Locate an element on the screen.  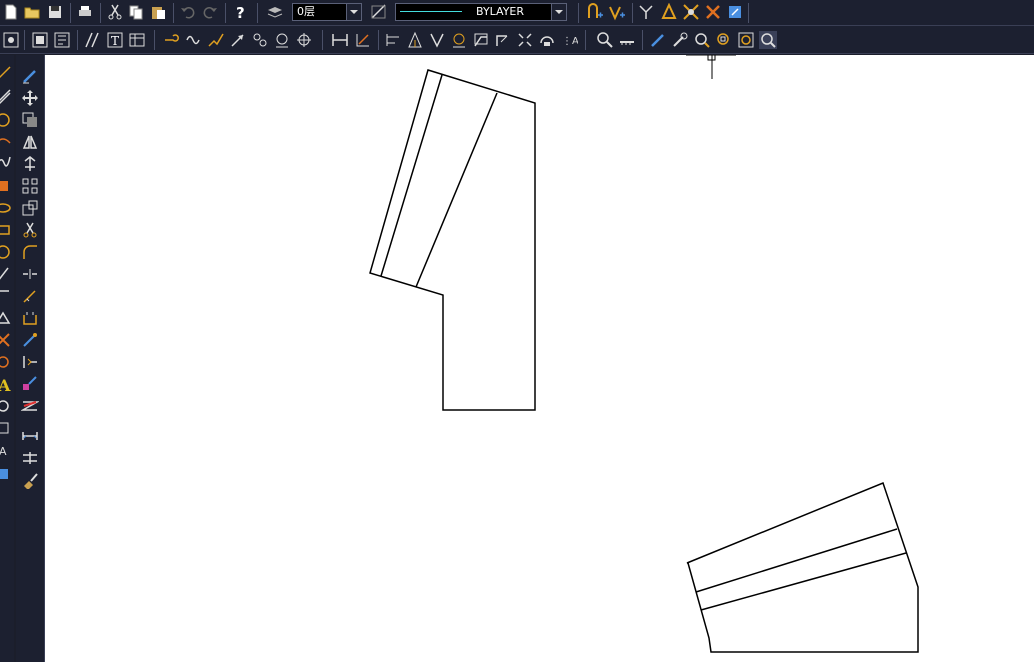
tolerance-icon is located at coordinates (503, 40).